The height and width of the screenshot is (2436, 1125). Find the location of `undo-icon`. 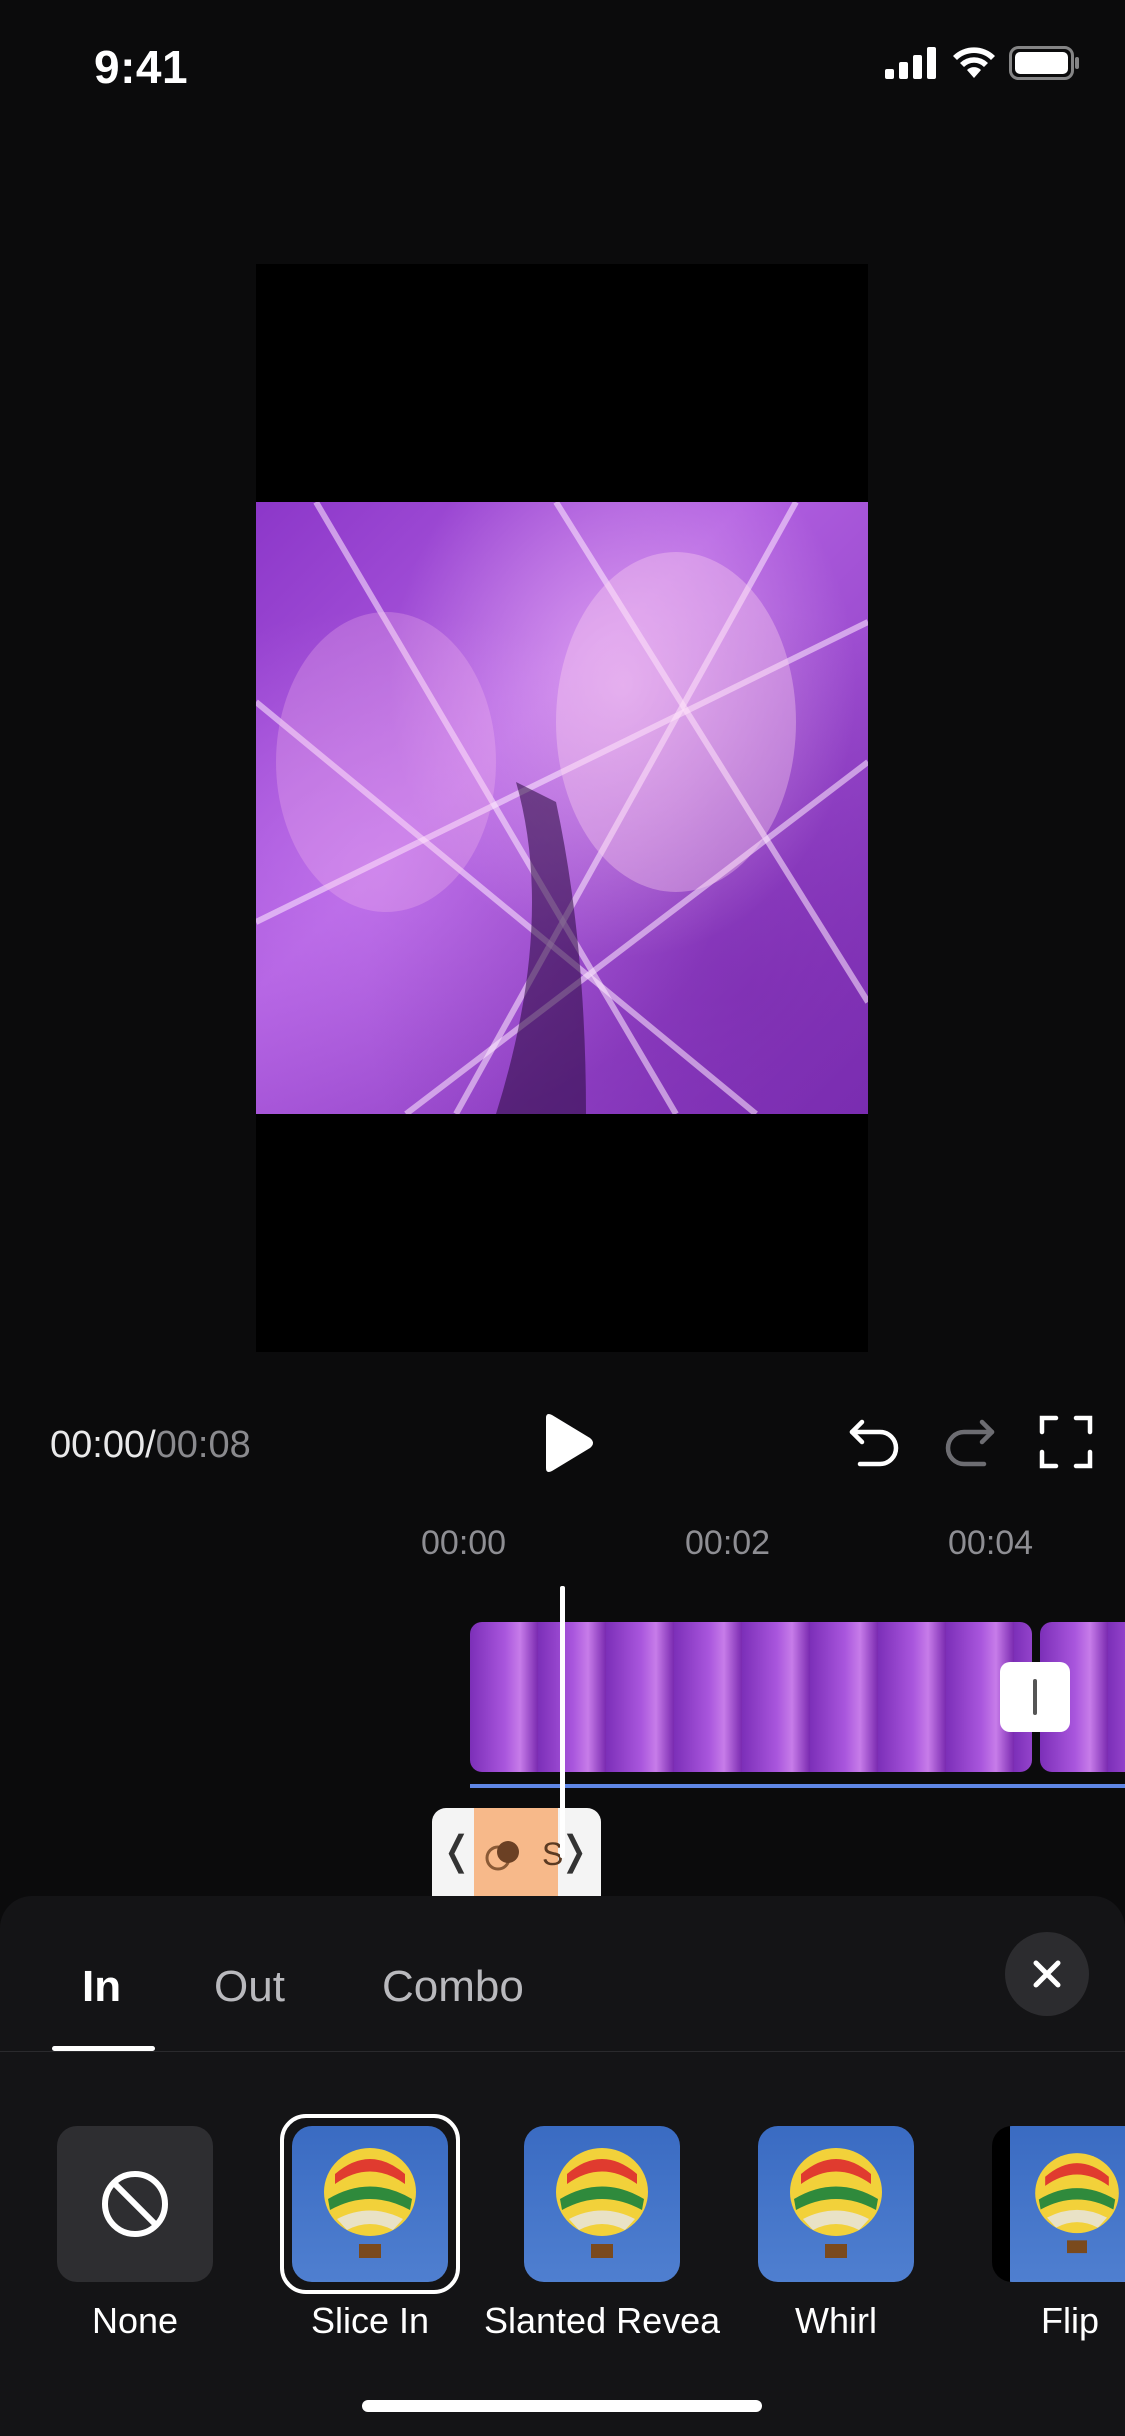

undo-icon is located at coordinates (874, 1443).